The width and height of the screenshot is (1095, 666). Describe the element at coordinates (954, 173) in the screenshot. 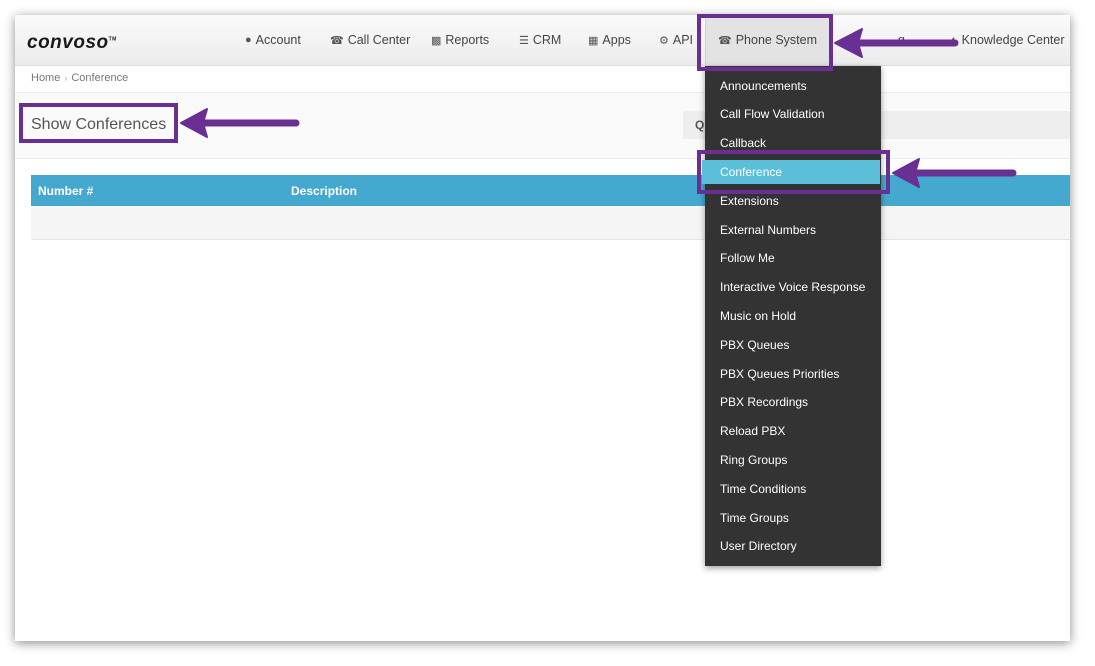

I see `arrow-to-conference` at that location.